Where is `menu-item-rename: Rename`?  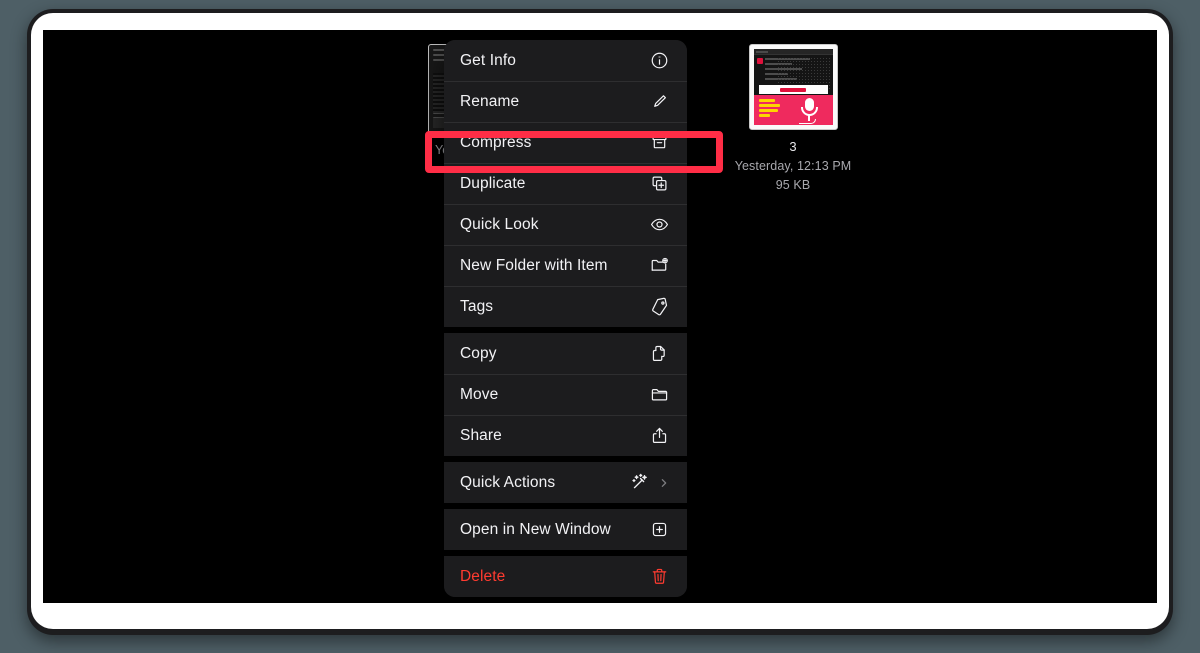 menu-item-rename: Rename is located at coordinates (565, 101).